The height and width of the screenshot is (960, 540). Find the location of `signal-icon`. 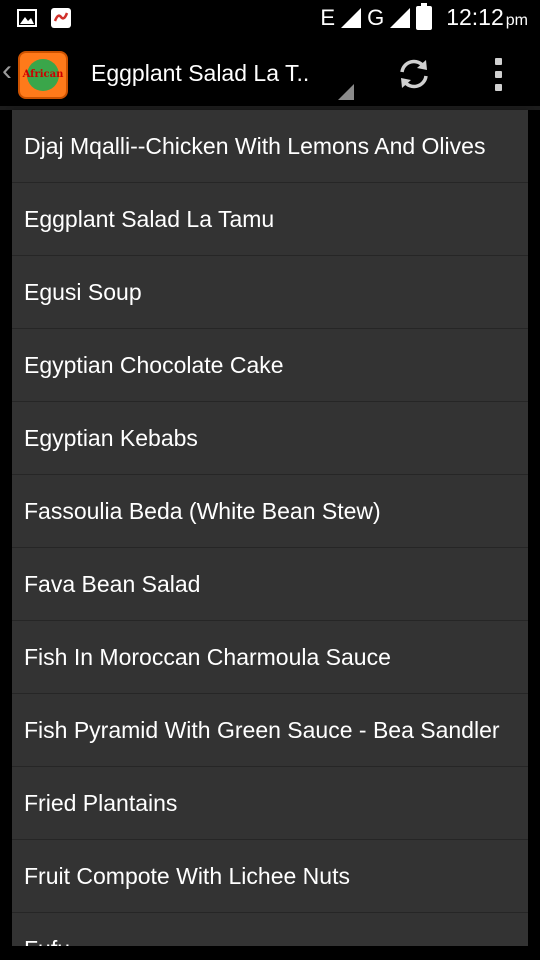

signal-icon is located at coordinates (351, 17).